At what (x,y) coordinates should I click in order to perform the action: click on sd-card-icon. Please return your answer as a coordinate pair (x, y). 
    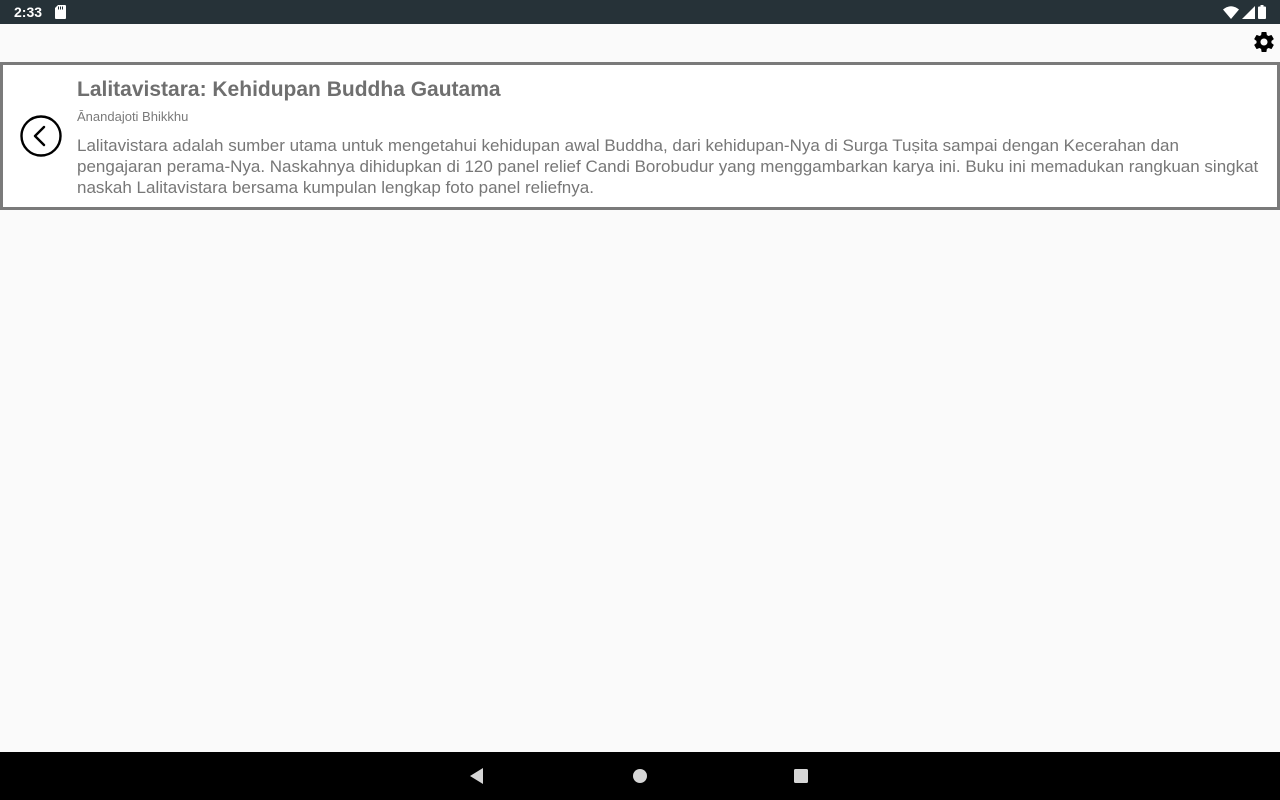
    Looking at the image, I should click on (60, 12).